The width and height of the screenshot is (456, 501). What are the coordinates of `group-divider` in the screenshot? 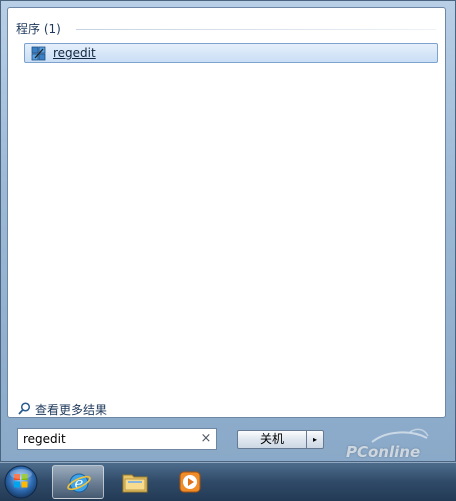 It's located at (256, 29).